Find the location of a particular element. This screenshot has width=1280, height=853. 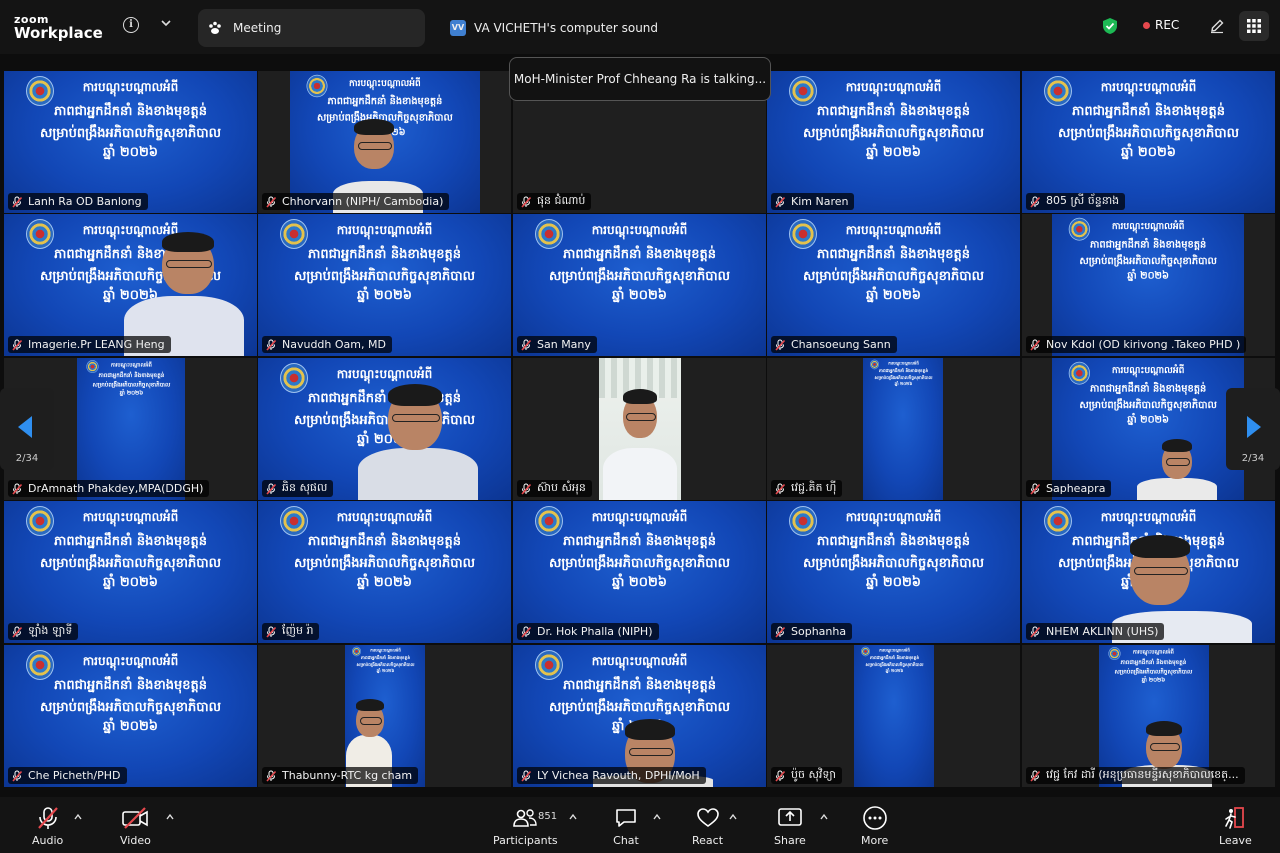

audio-button: Audio is located at coordinates (47, 826).